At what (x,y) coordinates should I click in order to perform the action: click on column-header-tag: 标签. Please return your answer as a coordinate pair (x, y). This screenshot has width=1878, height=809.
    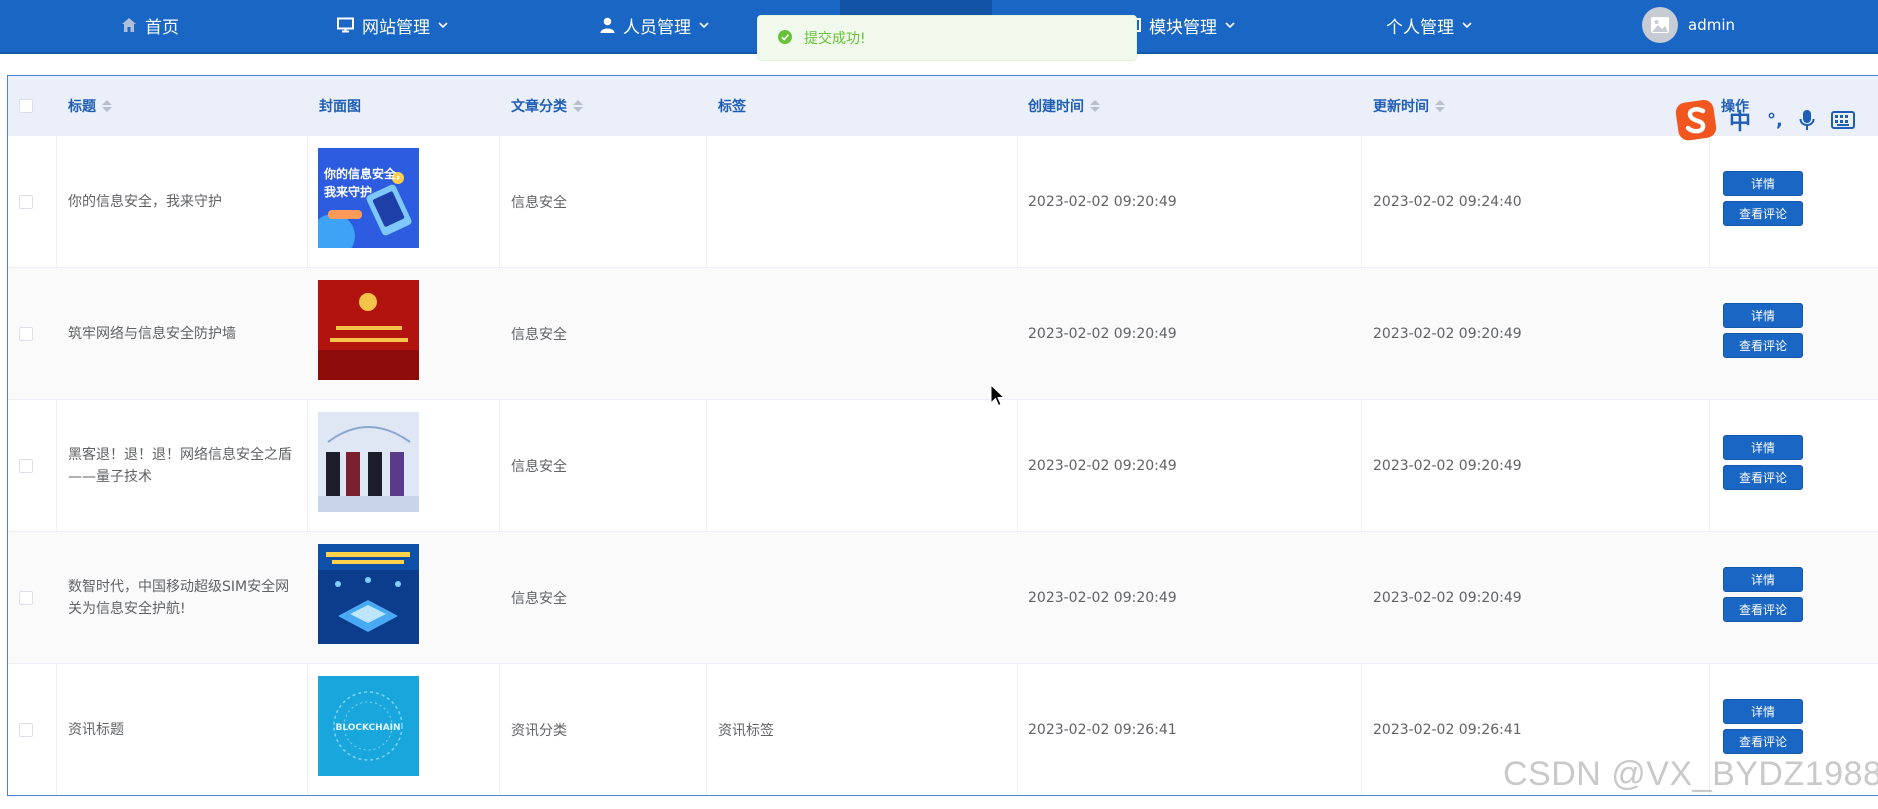
    Looking at the image, I should click on (732, 106).